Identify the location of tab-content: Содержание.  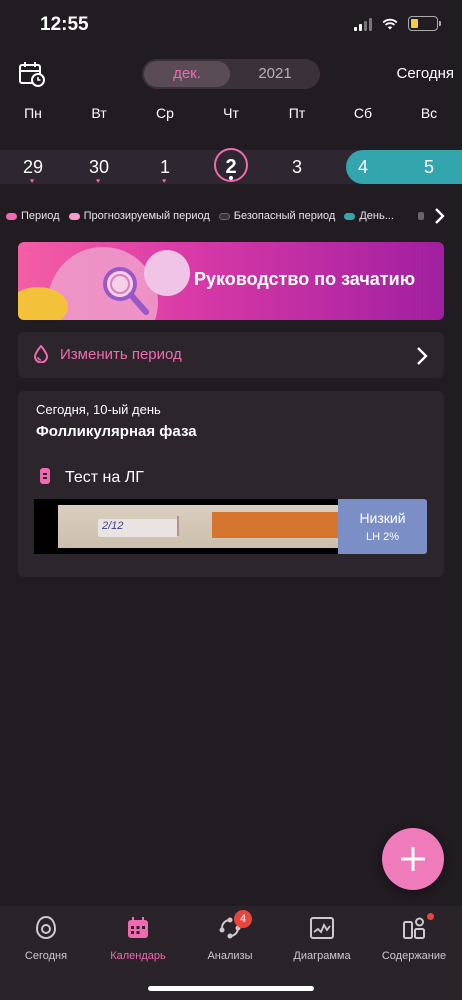
(414, 937).